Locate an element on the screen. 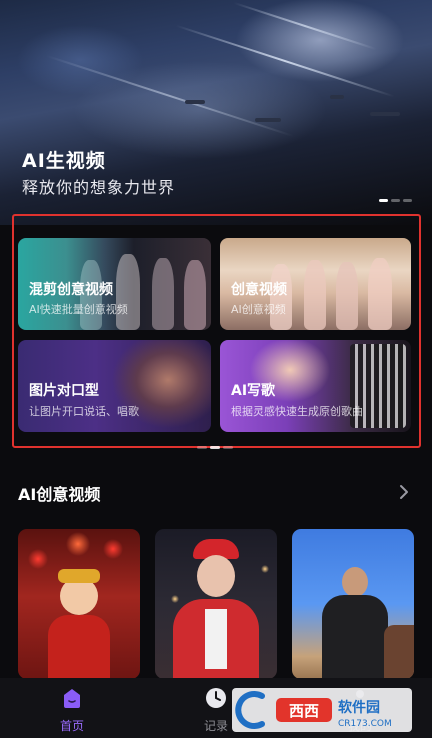 The width and height of the screenshot is (432, 738). svg-text: CR173.COM is located at coordinates (365, 724).